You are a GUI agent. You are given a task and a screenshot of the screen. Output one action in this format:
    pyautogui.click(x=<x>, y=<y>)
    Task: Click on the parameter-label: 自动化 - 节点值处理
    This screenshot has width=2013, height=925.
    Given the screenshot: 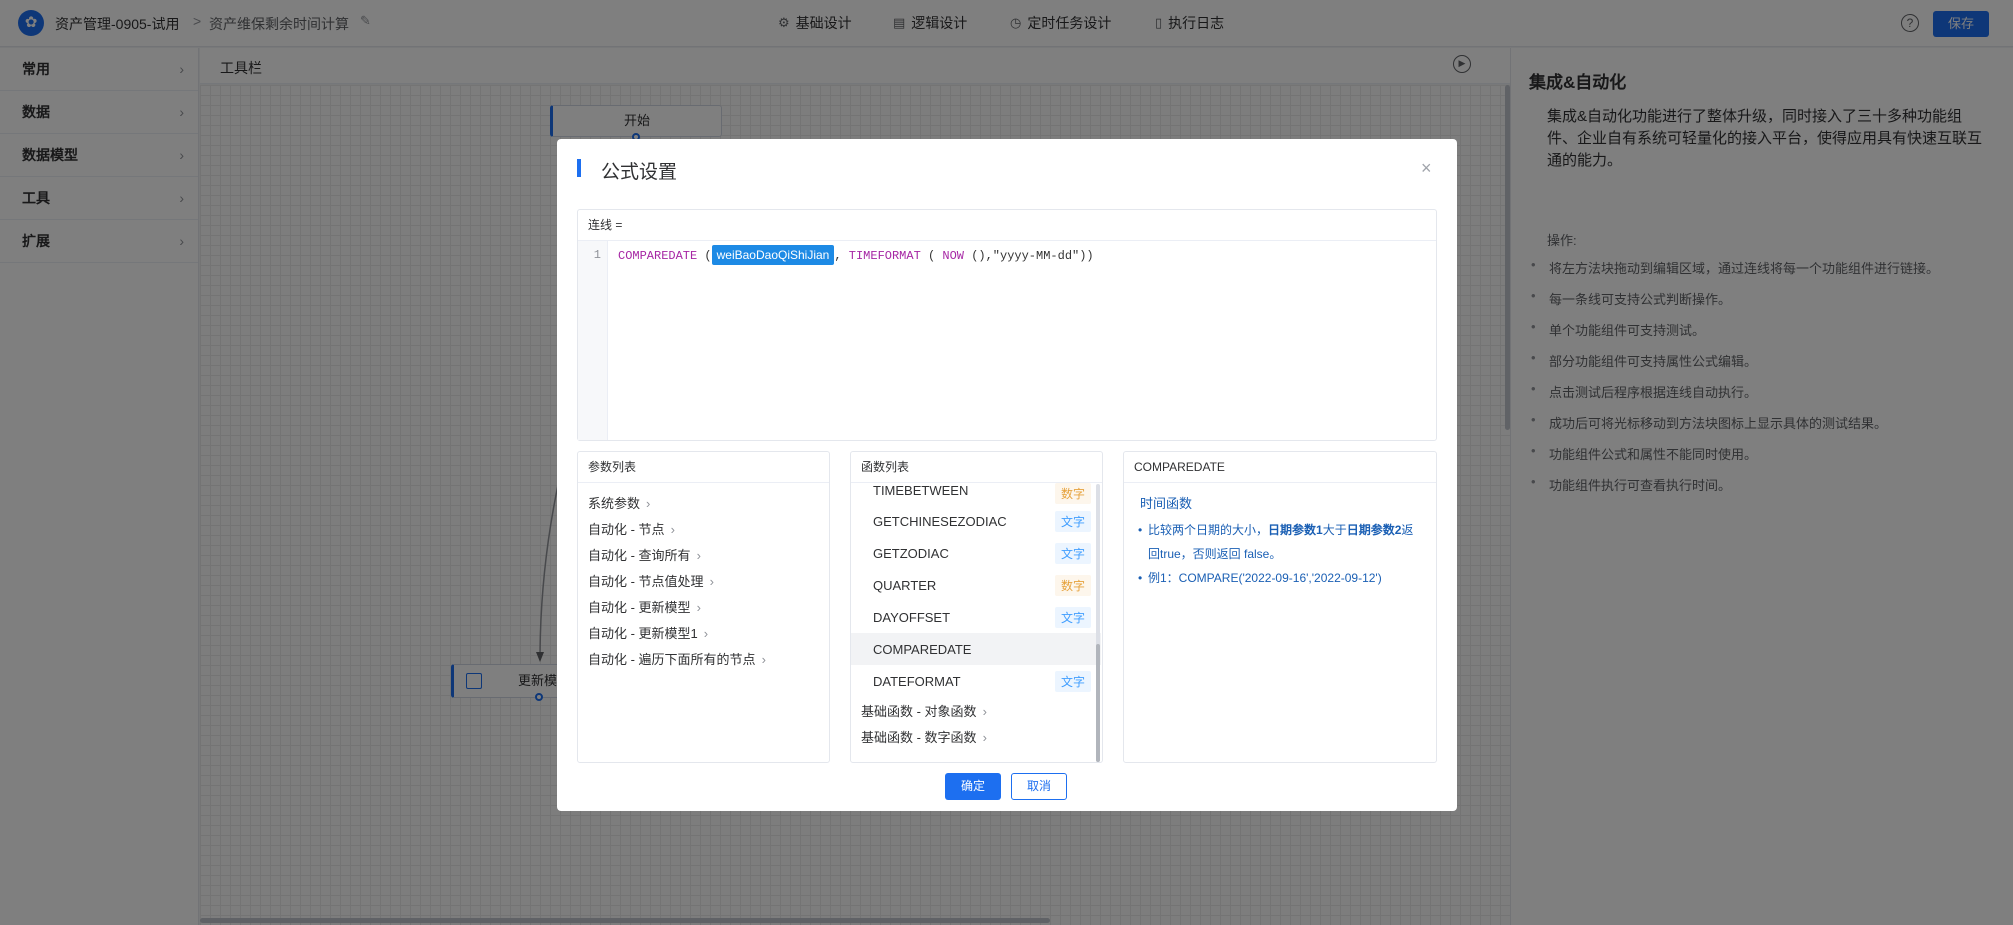 What is the action you would take?
    pyautogui.click(x=646, y=581)
    